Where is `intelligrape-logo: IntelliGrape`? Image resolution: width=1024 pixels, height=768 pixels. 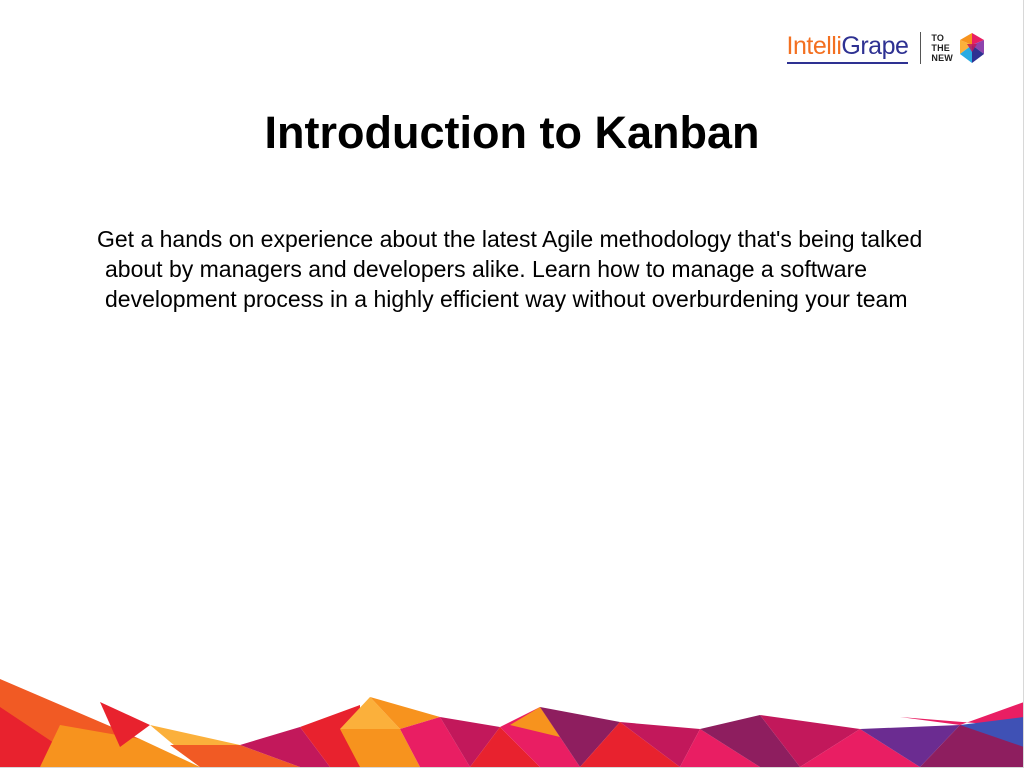
intelligrape-logo: IntelliGrape is located at coordinates (847, 48).